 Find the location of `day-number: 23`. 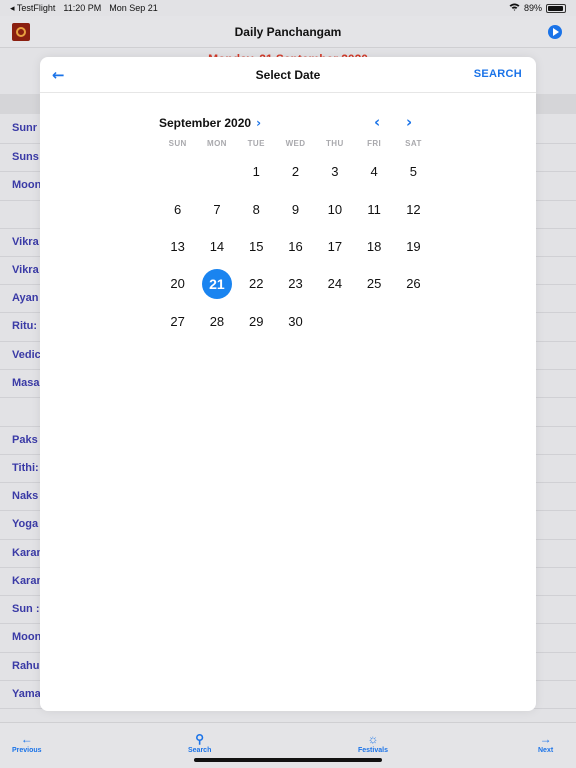

day-number: 23 is located at coordinates (295, 284).